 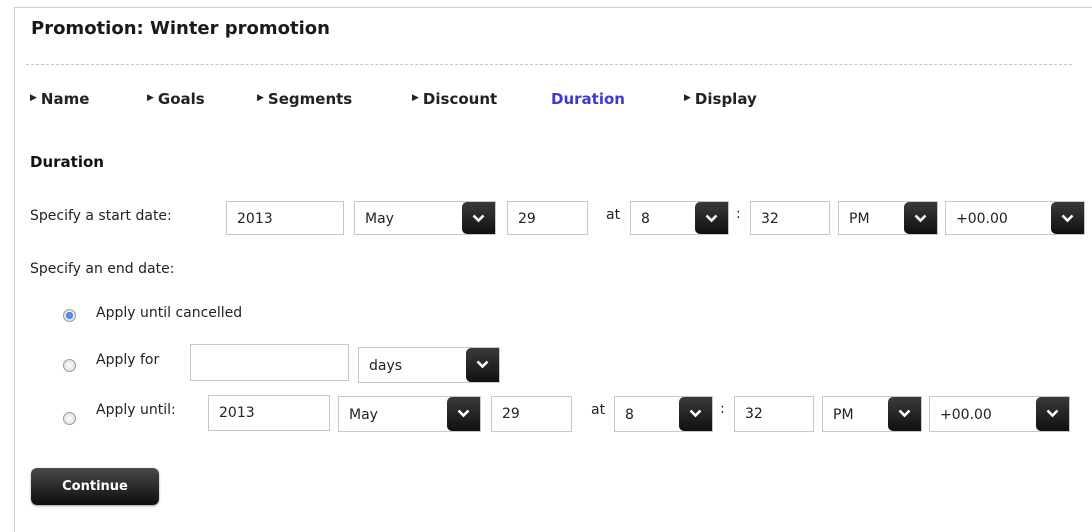 I want to click on end-date-label: Specify an end date:, so click(x=102, y=269).